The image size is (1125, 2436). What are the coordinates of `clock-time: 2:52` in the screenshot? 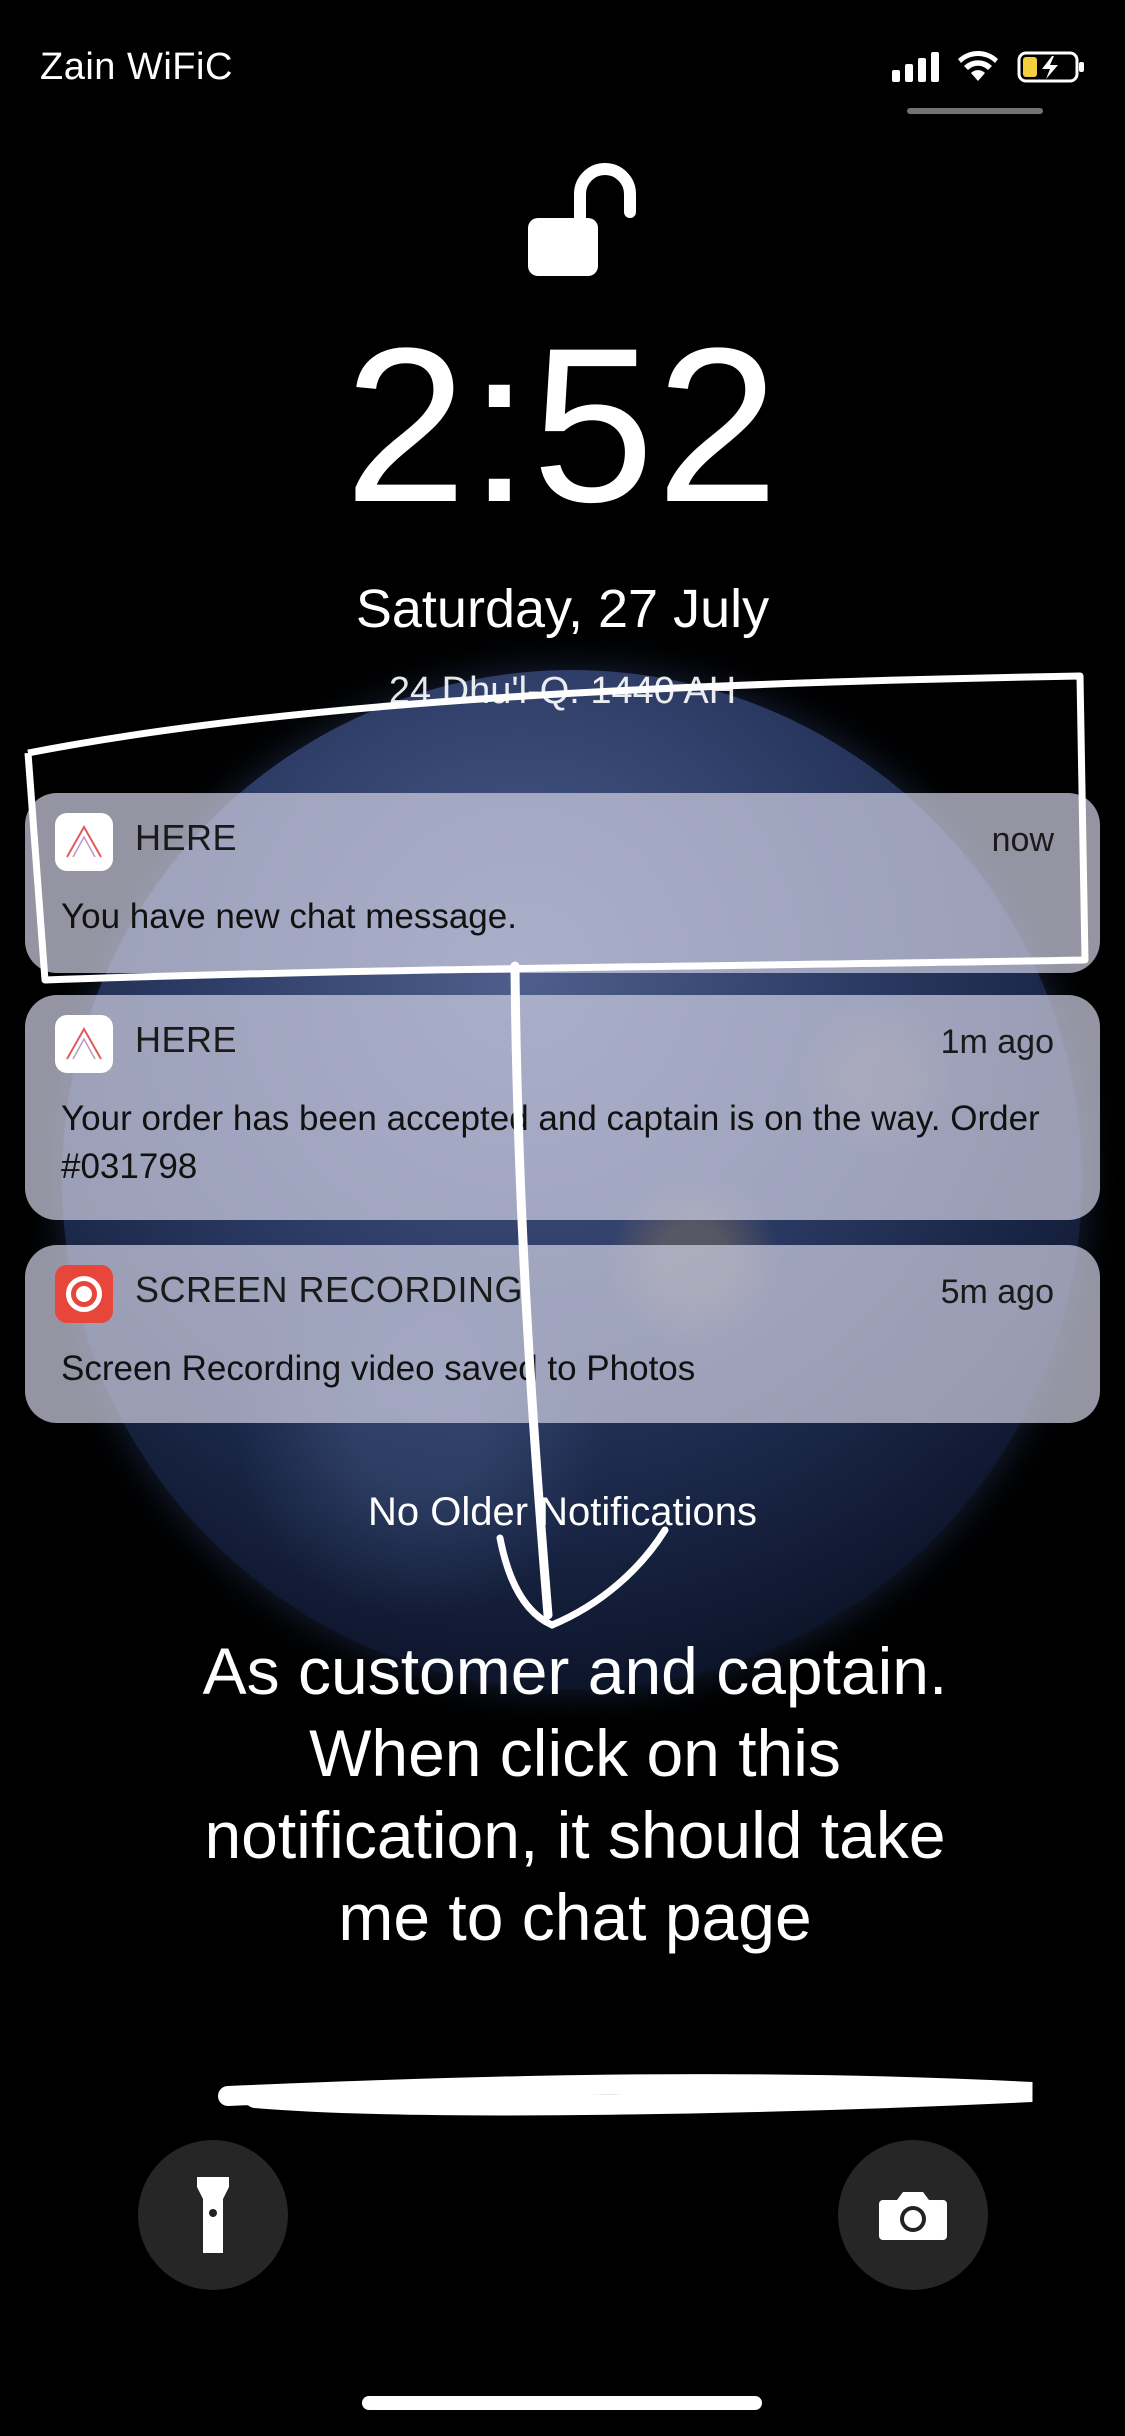 It's located at (562, 425).